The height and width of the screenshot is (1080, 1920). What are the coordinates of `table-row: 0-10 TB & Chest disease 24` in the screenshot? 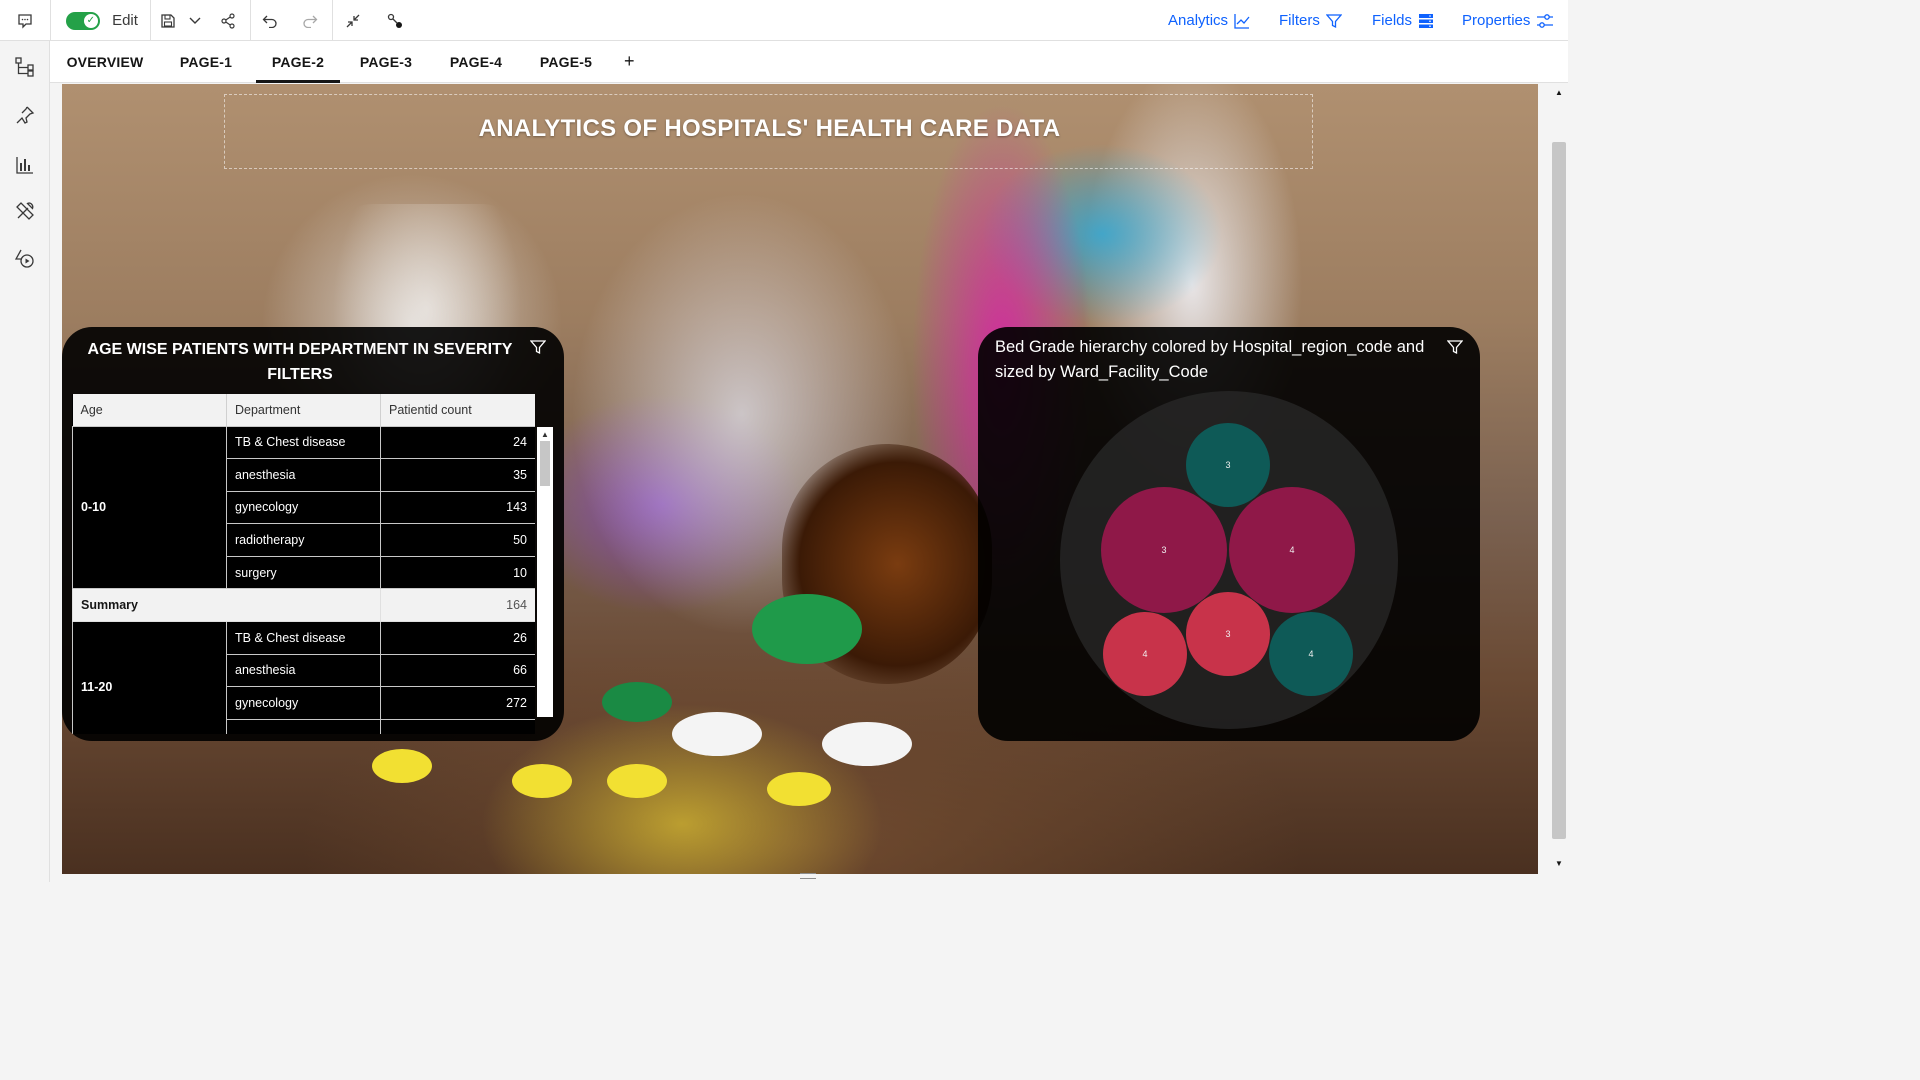 It's located at (303, 507).